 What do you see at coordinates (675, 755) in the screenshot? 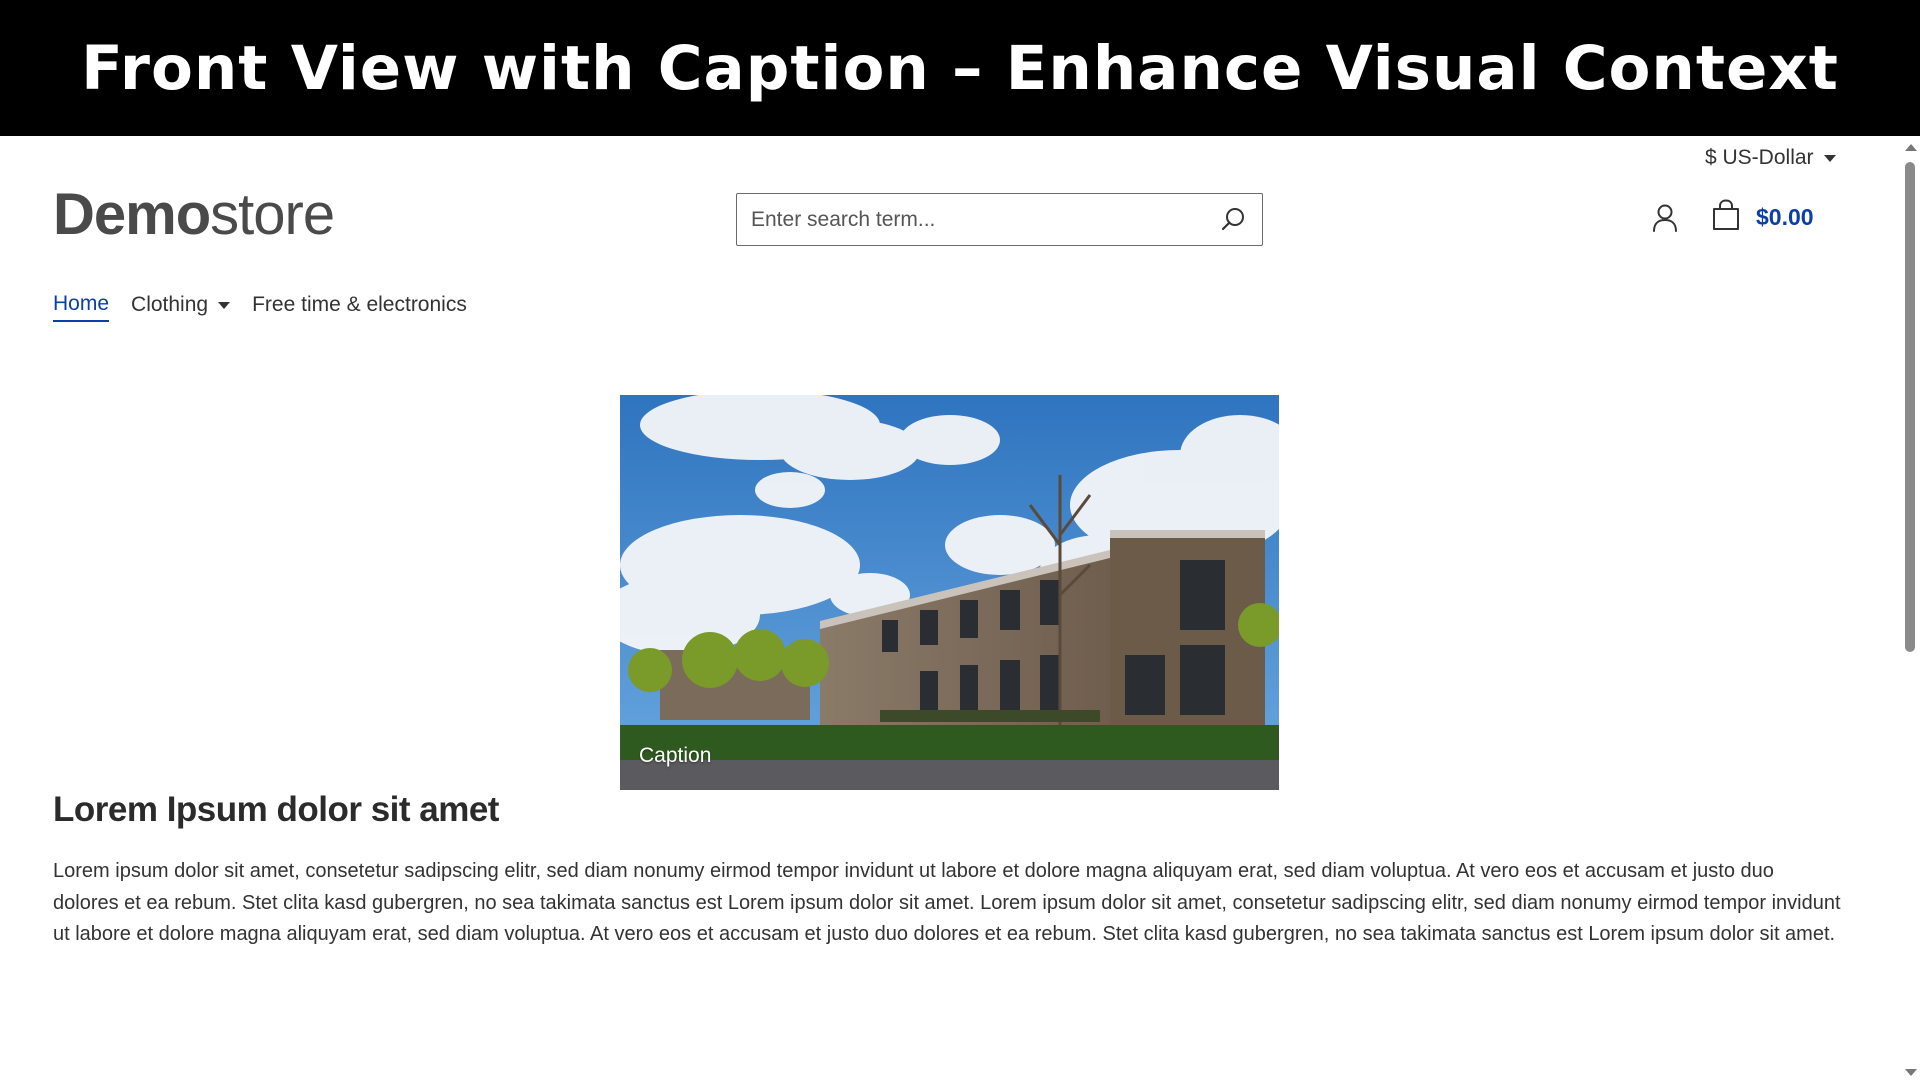
I see `image-caption: Caption` at bounding box center [675, 755].